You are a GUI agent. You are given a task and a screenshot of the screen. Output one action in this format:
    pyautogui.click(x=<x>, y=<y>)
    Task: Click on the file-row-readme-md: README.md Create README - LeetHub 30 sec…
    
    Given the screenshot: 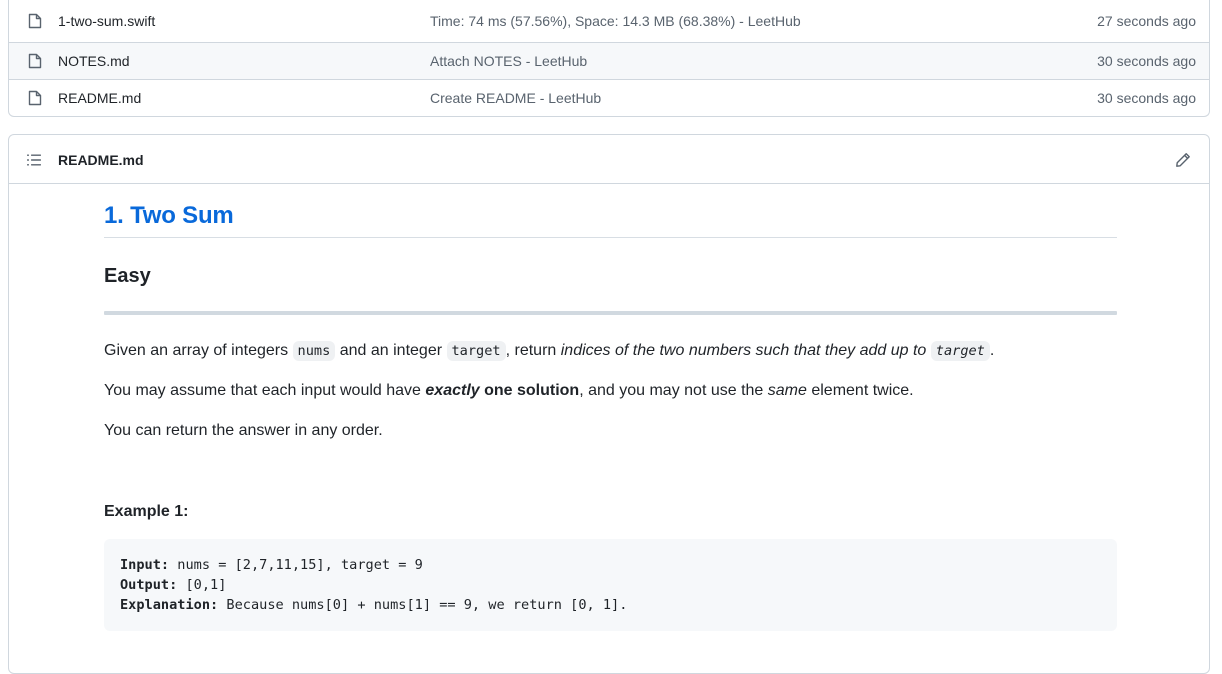 What is the action you would take?
    pyautogui.click(x=609, y=97)
    